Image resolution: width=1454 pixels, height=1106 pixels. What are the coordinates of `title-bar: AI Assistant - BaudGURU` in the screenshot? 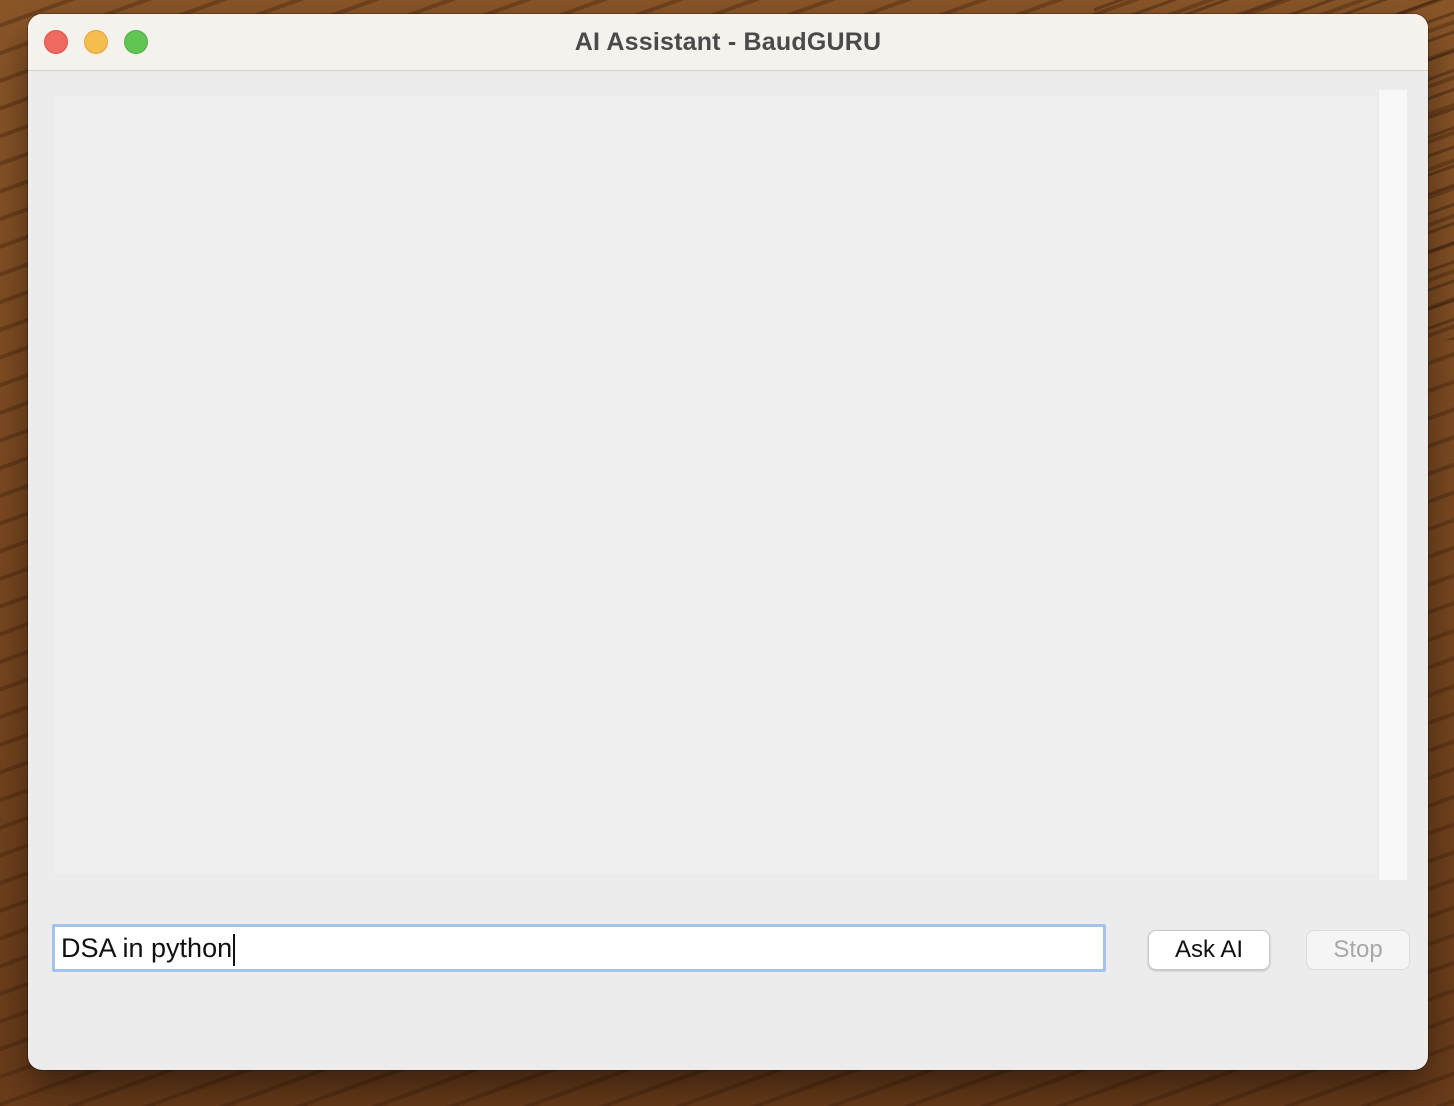 It's located at (728, 42).